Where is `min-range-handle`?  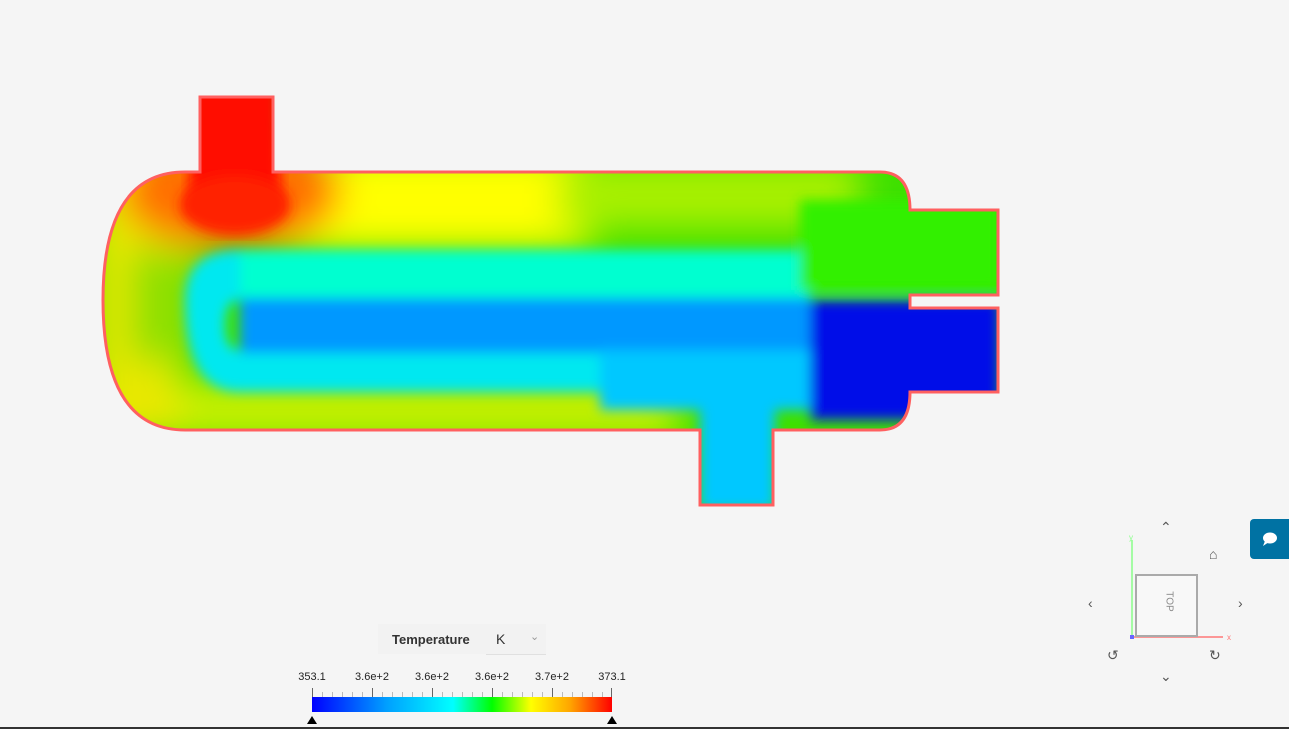 min-range-handle is located at coordinates (312, 720).